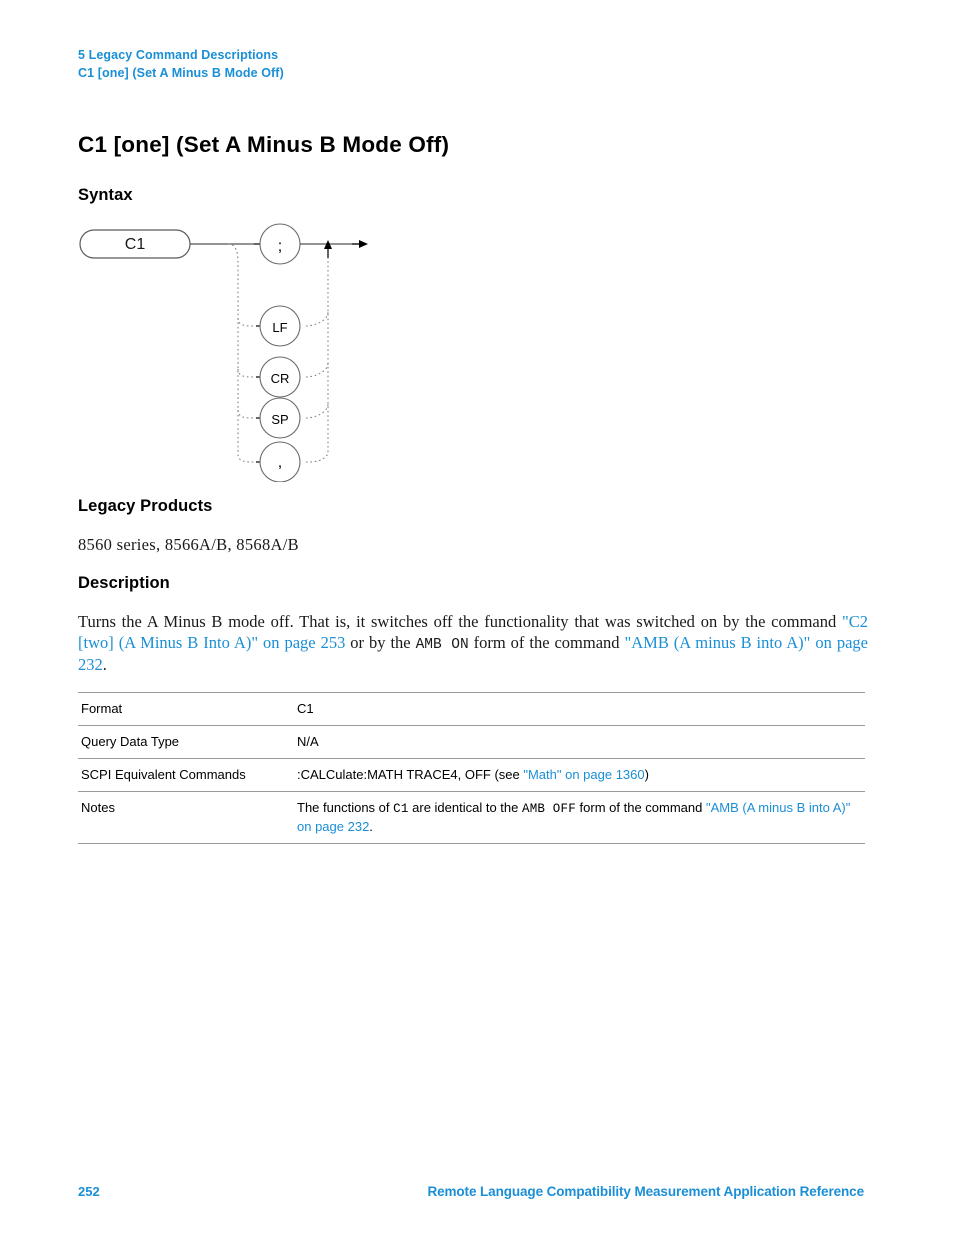  Describe the element at coordinates (578, 742) in the screenshot. I see `table-cell-value: N/A` at that location.